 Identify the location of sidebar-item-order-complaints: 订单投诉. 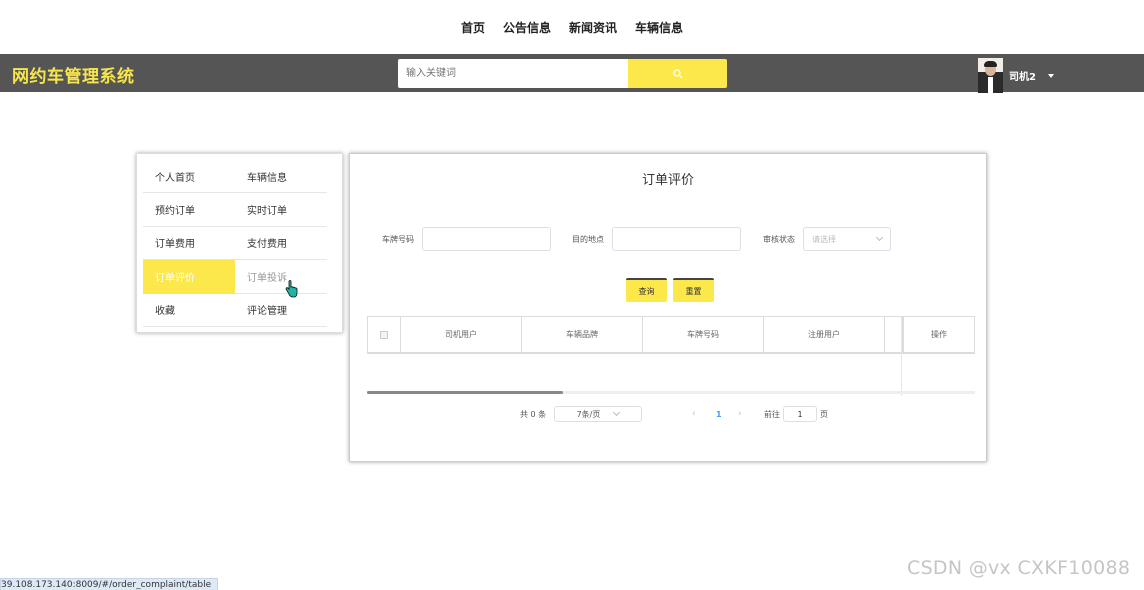
(281, 277).